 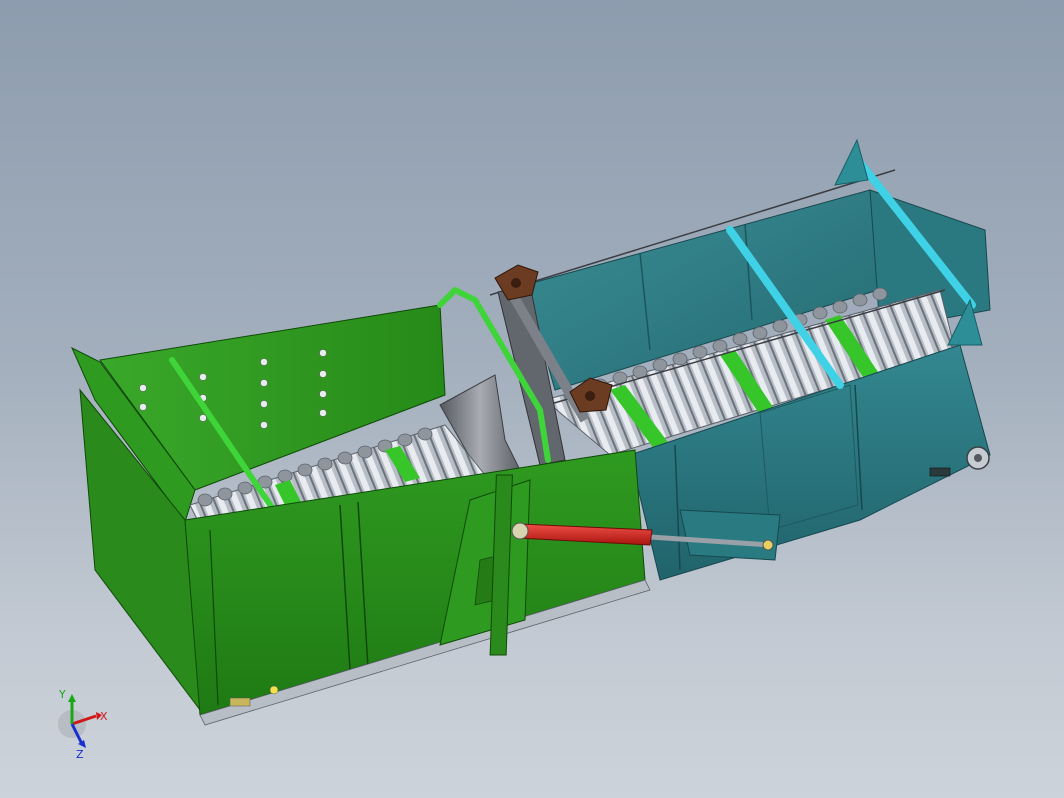 What do you see at coordinates (730, 535) in the screenshot?
I see `pivot-bracket` at bounding box center [730, 535].